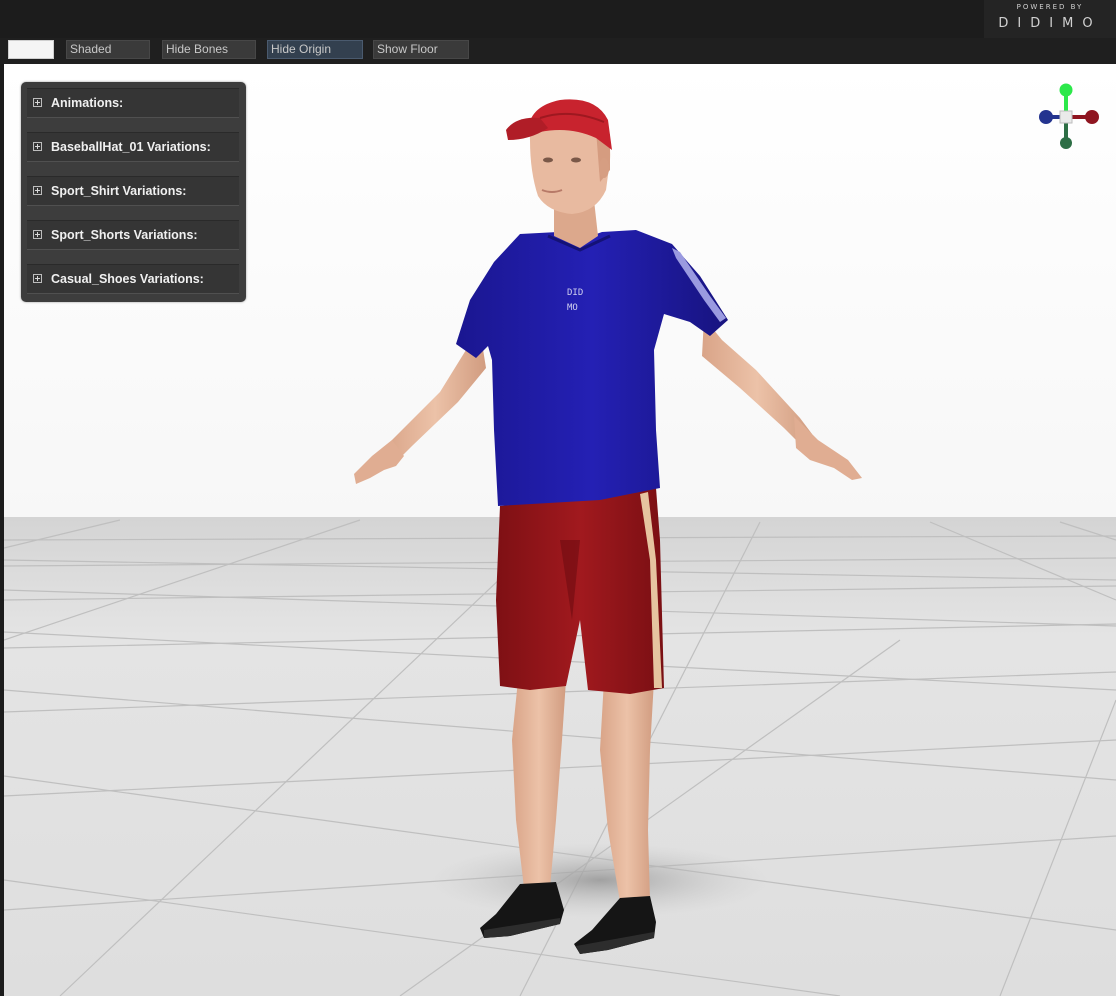 The width and height of the screenshot is (1116, 996). I want to click on powered-by-label: POWERED BY, so click(1050, 7).